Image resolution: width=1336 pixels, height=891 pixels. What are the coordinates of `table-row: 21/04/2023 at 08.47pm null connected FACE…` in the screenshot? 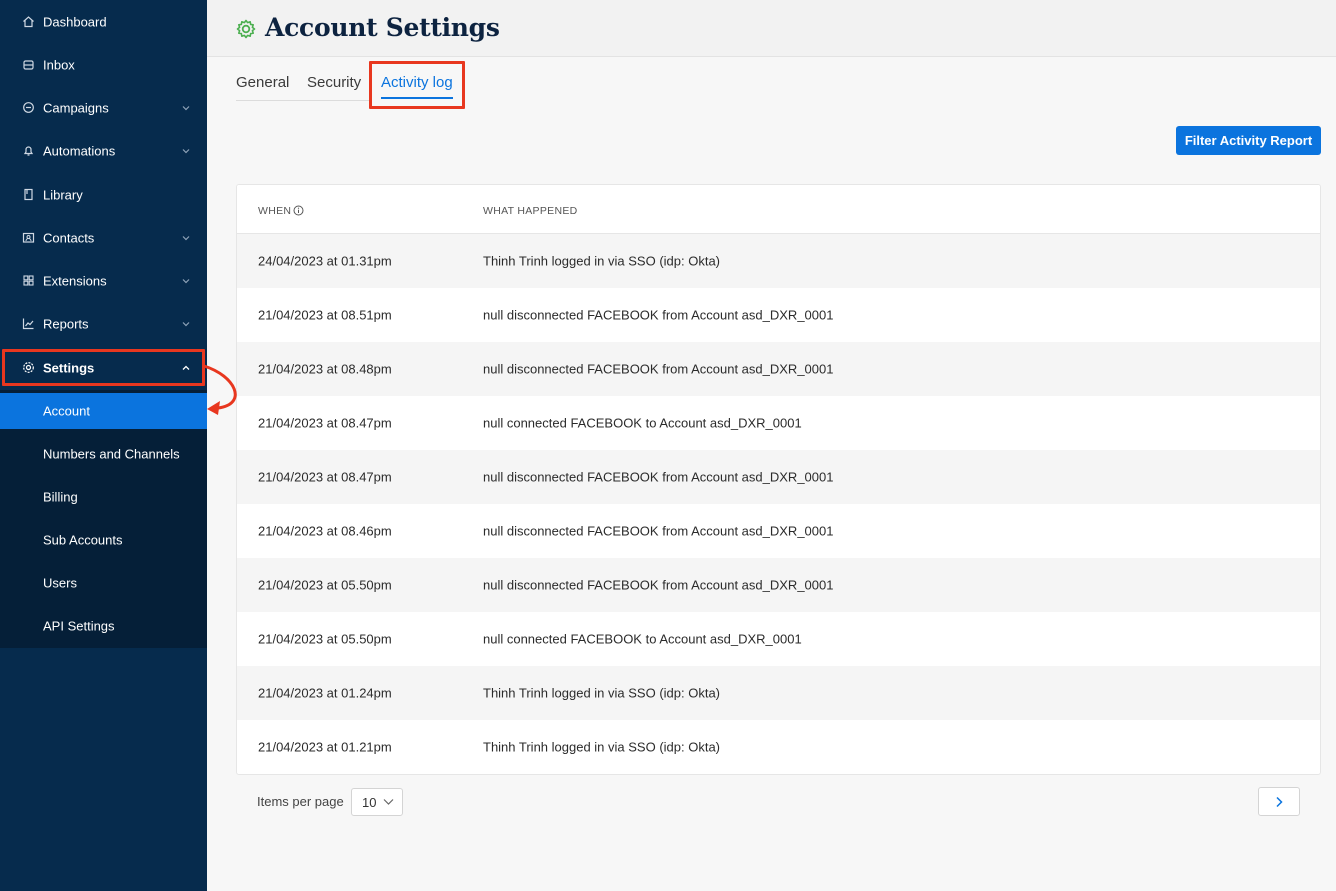 It's located at (778, 423).